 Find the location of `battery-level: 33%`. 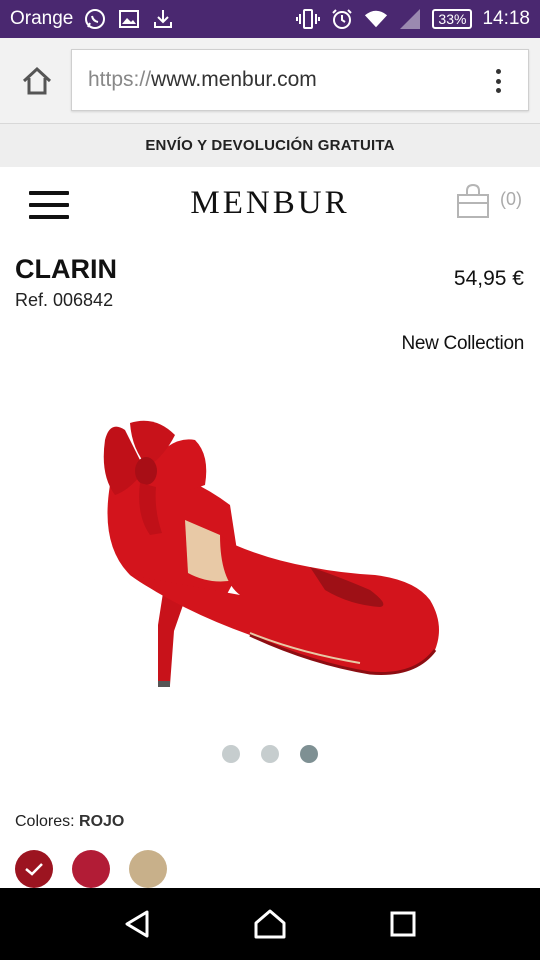

battery-level: 33% is located at coordinates (452, 19).